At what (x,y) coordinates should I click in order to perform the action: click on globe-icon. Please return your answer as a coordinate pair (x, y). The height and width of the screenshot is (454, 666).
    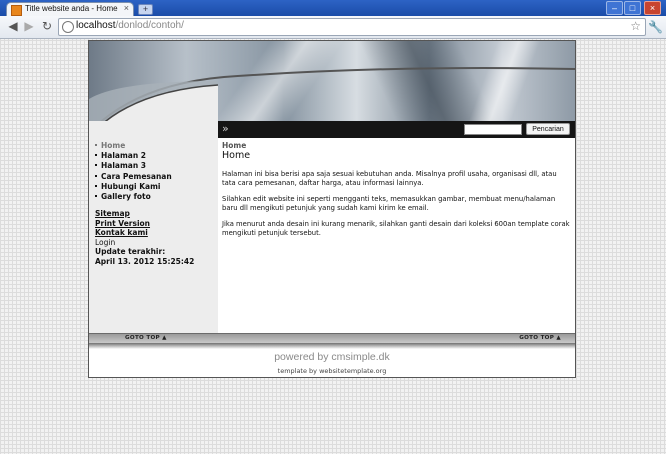
    Looking at the image, I should click on (68, 27).